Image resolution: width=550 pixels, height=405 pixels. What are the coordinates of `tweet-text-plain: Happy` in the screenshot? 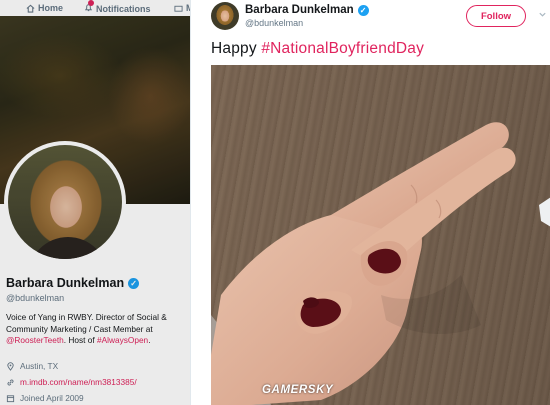 It's located at (236, 48).